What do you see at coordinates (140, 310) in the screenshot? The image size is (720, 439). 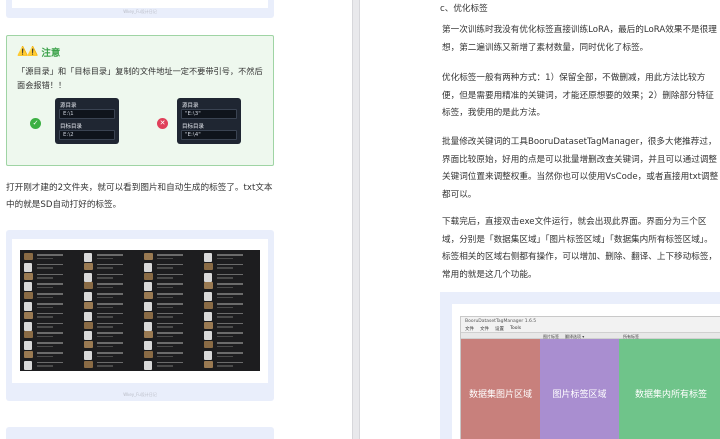 I see `file-grid` at bounding box center [140, 310].